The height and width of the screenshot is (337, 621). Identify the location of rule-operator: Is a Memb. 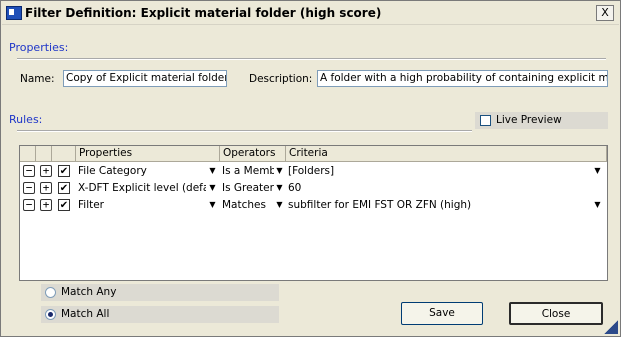
(247, 171).